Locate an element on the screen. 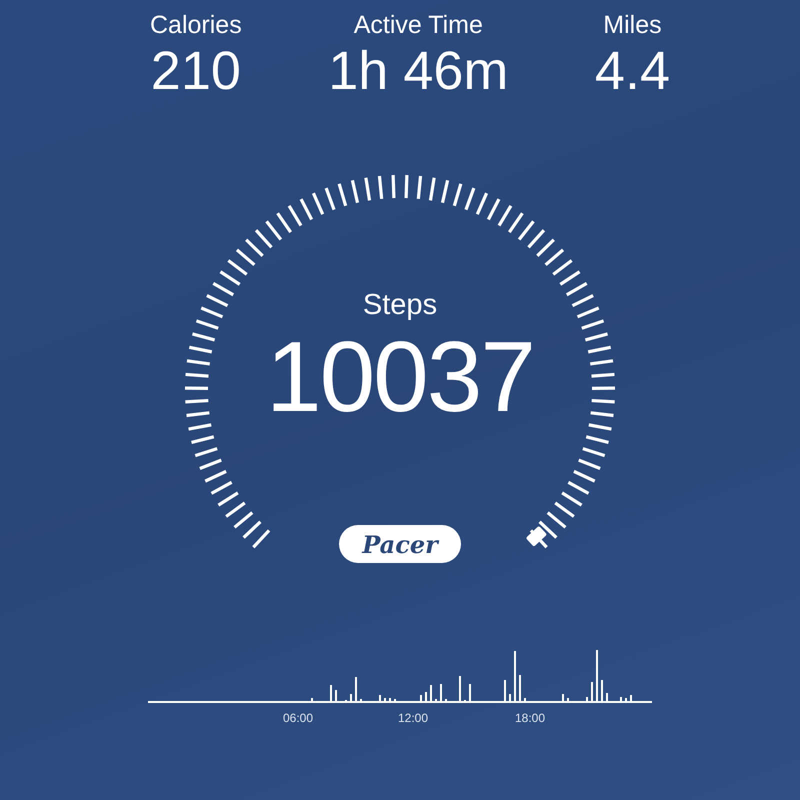 Image resolution: width=800 pixels, height=800 pixels. steps-count: 10037 is located at coordinates (400, 377).